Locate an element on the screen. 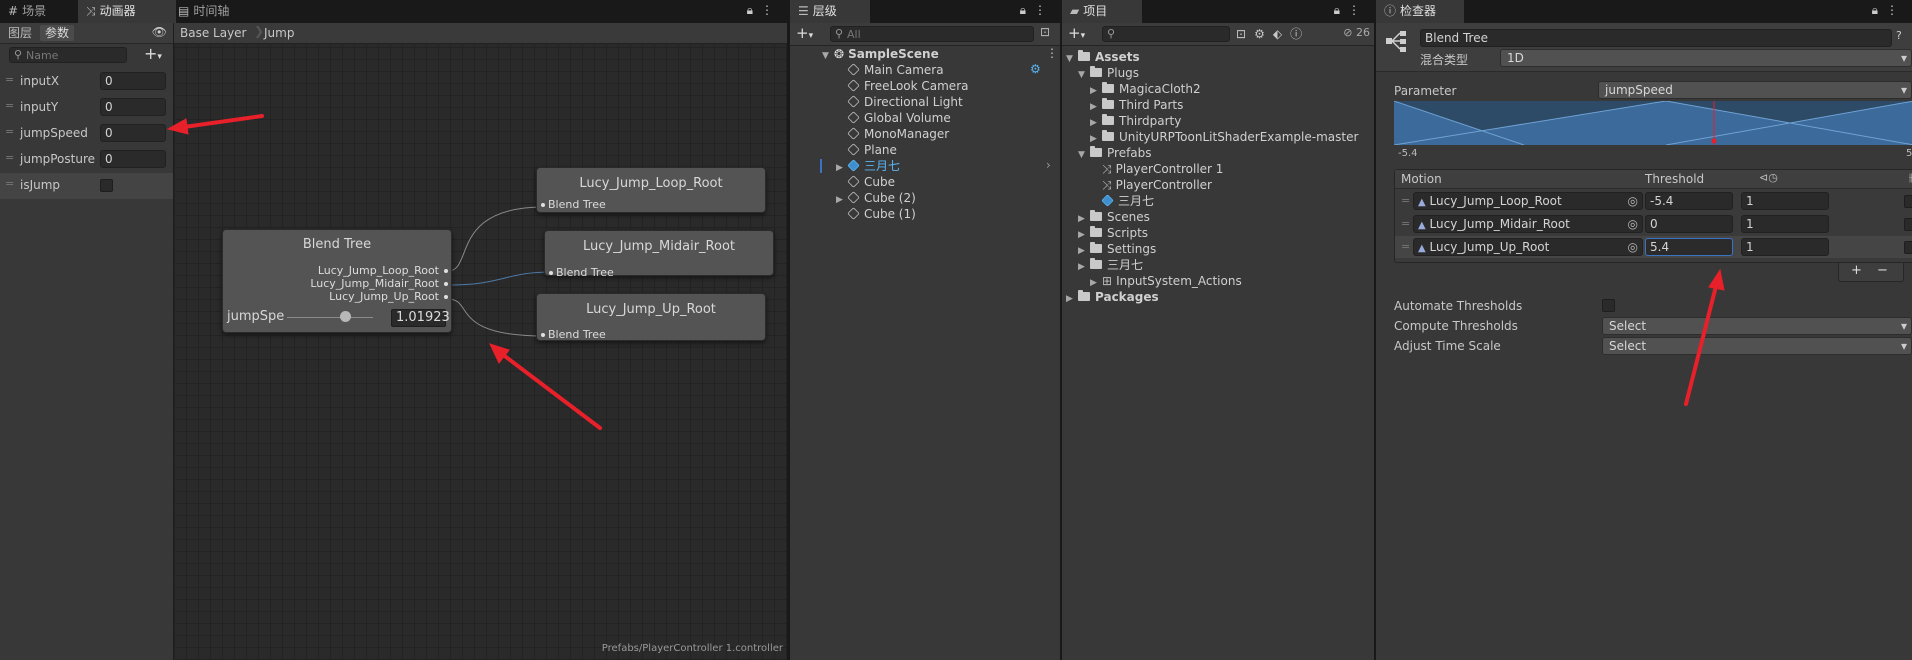 The height and width of the screenshot is (660, 1912). motion-node: Lucy_Jump_Loop_Root Blend Tree is located at coordinates (651, 190).